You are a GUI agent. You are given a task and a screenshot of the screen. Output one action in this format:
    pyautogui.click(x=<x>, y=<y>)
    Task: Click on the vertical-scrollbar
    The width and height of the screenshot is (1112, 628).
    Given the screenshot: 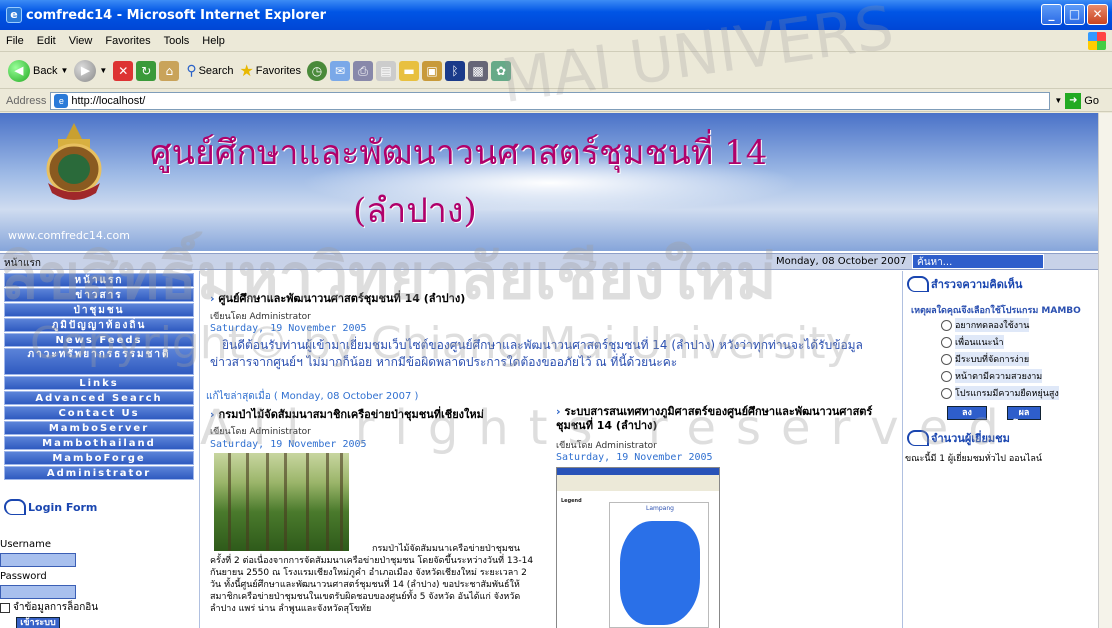 What is the action you would take?
    pyautogui.click(x=1105, y=370)
    